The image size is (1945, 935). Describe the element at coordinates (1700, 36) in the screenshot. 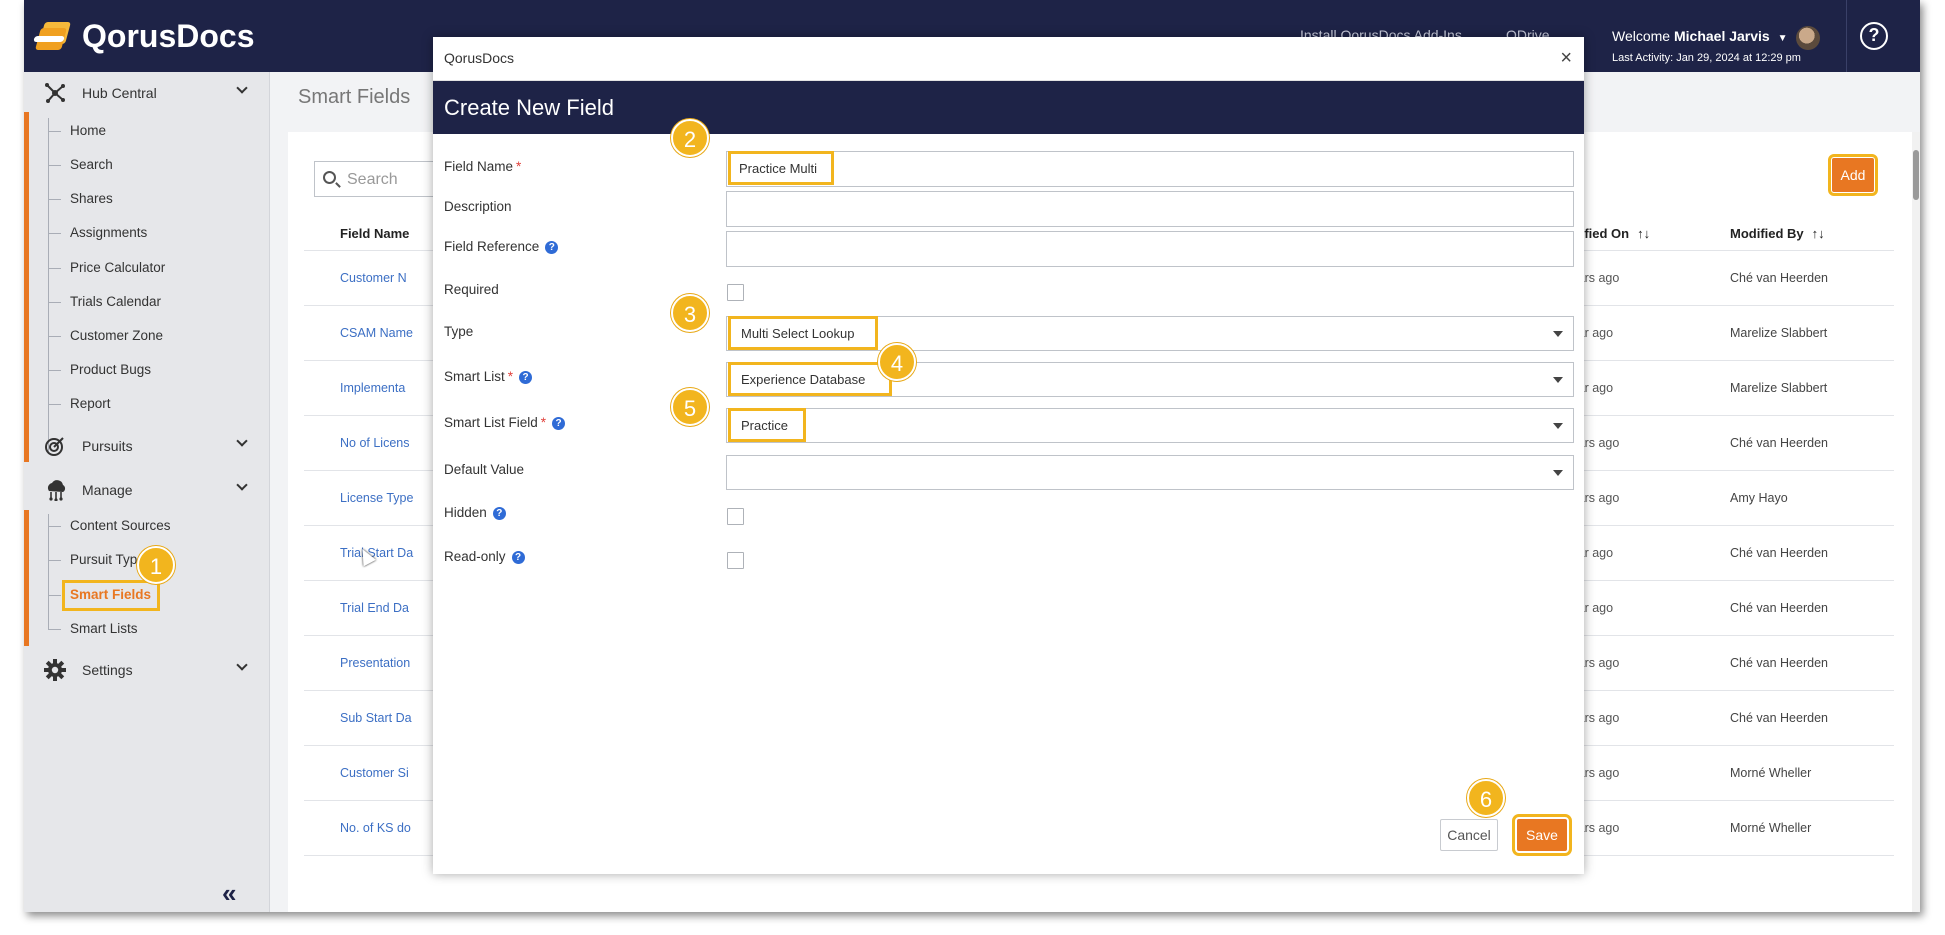

I see `welcome-text: Welcome Michael Jarvis ▼` at that location.